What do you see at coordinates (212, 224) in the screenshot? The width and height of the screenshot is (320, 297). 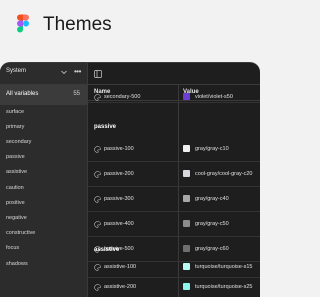 I see `variable-value: gray/gray-c50` at bounding box center [212, 224].